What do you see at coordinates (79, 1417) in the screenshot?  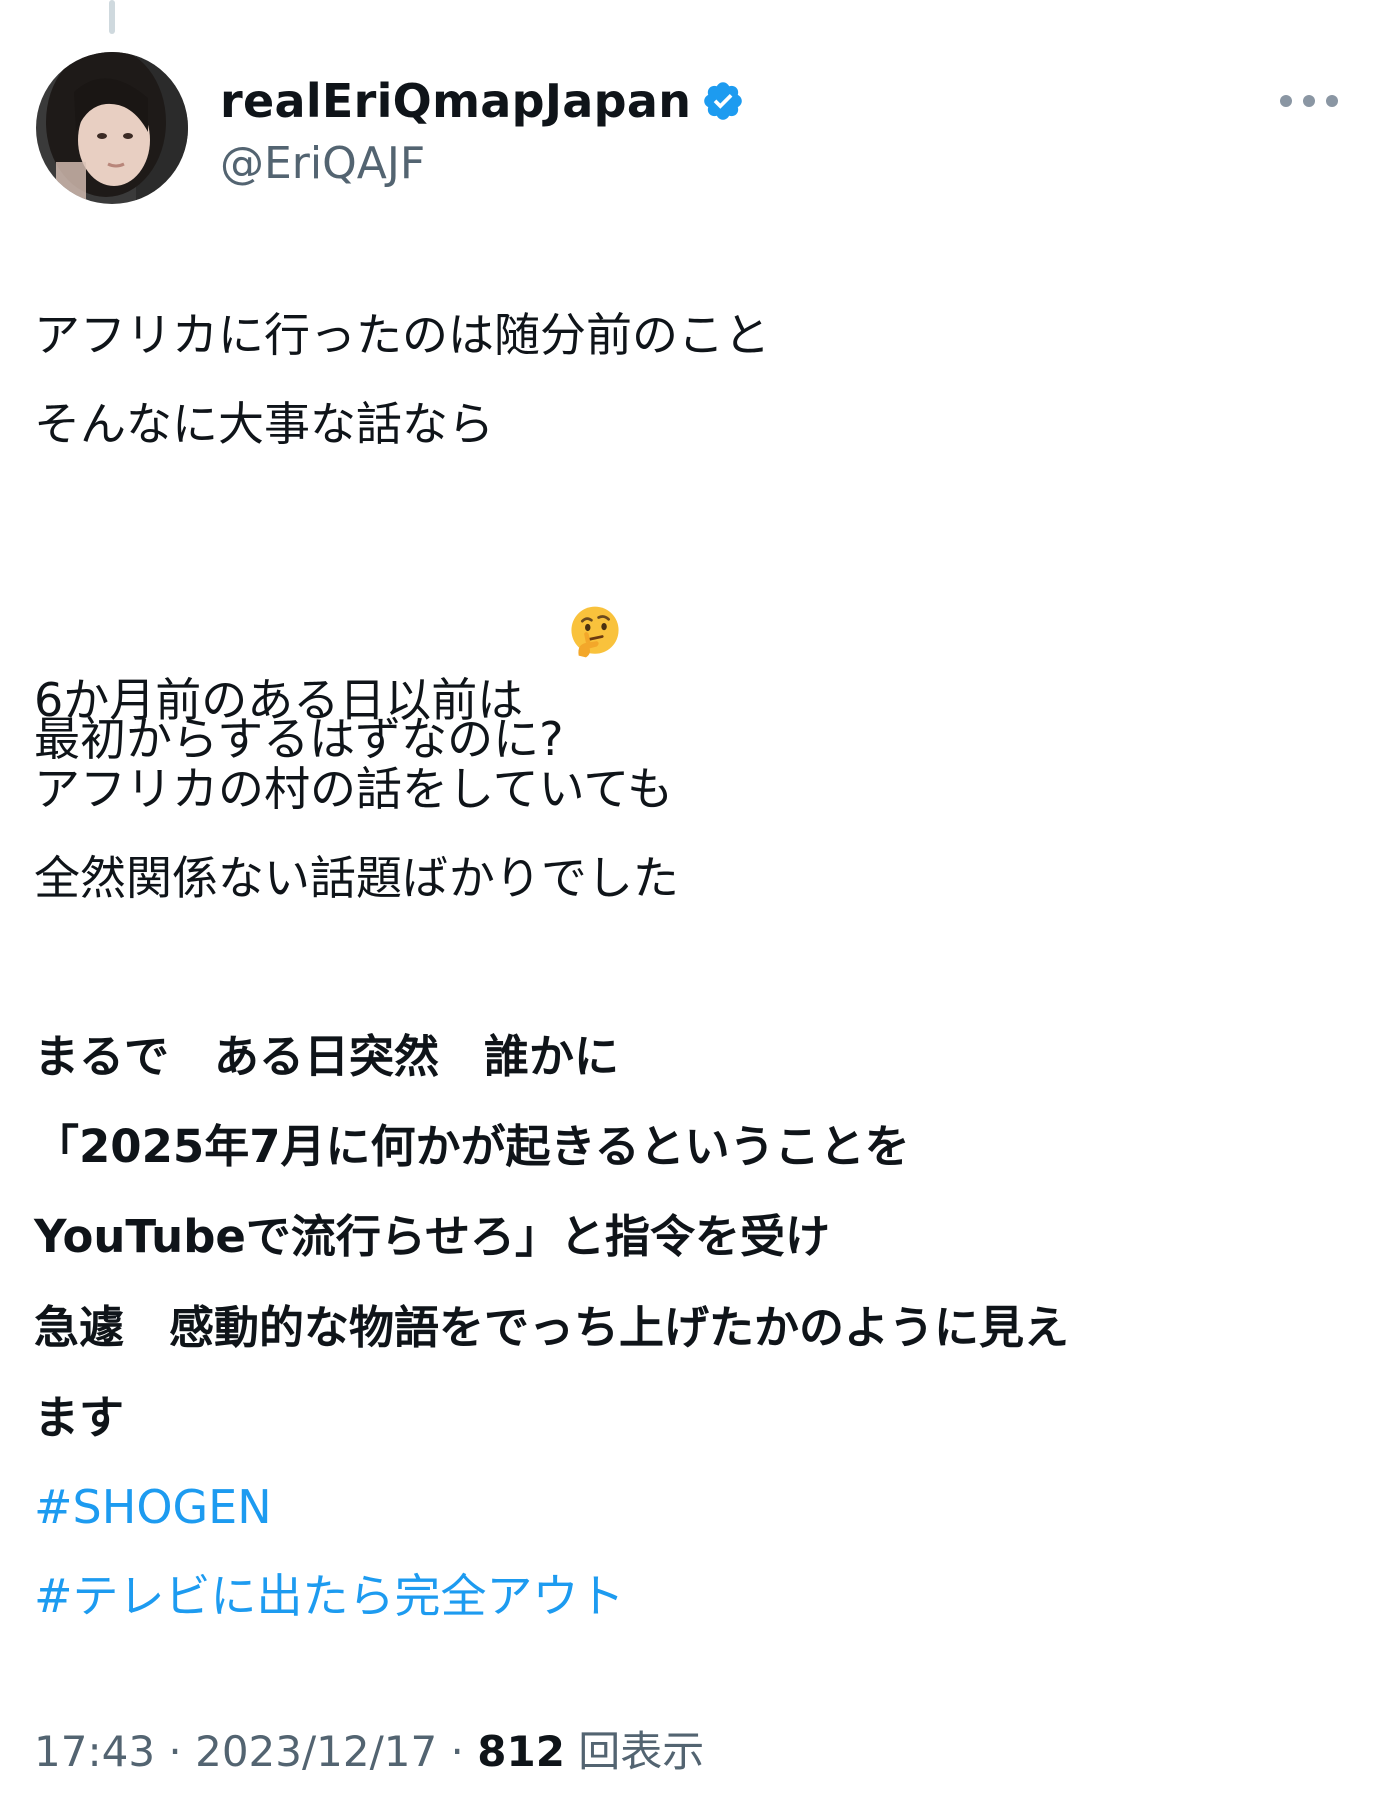 I see `tweet-line: ます` at bounding box center [79, 1417].